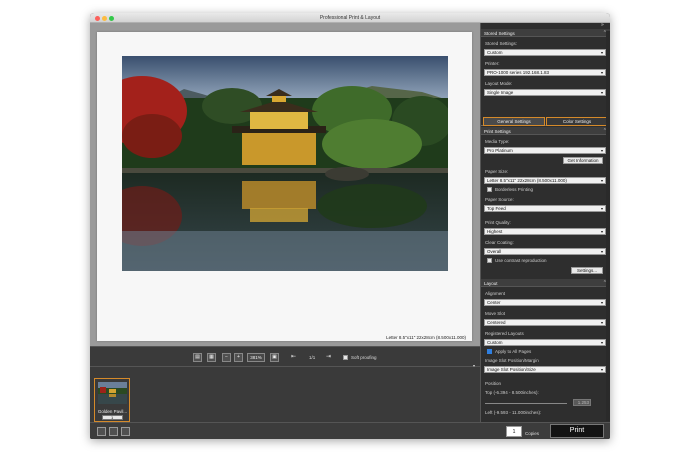 This screenshot has height=466, width=700. I want to click on tab-color-settings: Color Settings, so click(577, 121).